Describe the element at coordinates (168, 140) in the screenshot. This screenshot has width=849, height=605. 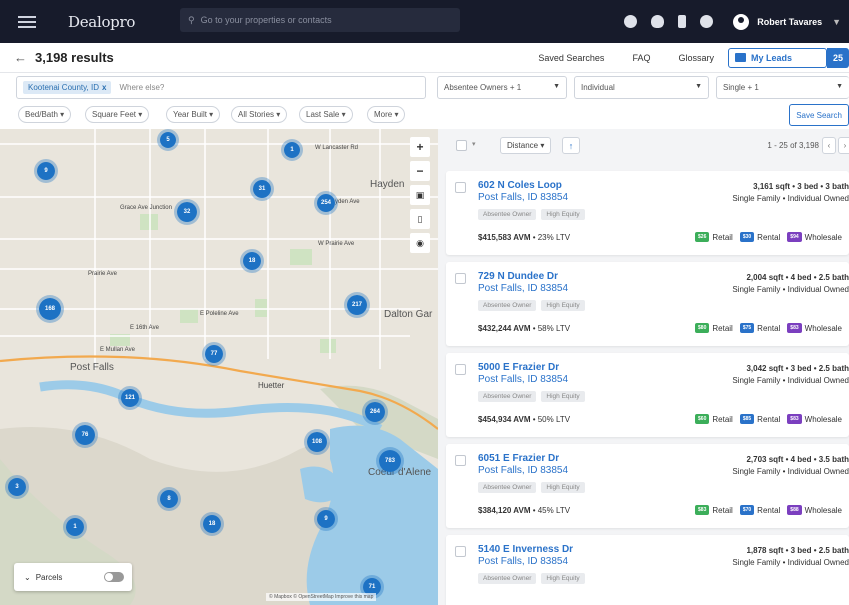
I see `map-cluster-marker: 5` at that location.